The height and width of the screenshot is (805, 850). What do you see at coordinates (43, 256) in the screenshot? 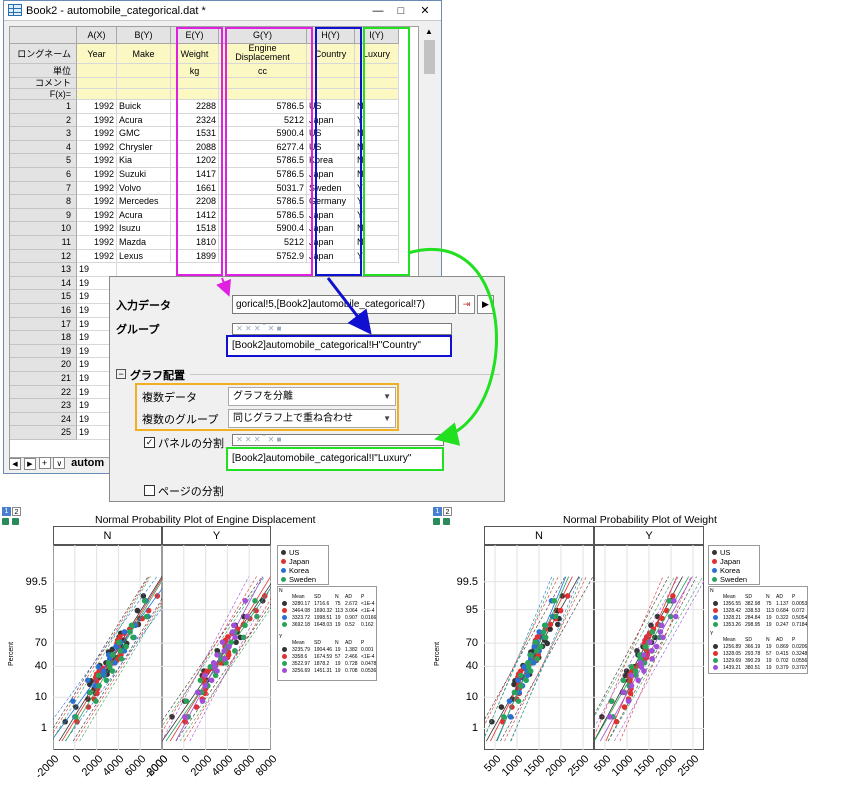
I see `row-number: 12` at bounding box center [43, 256].